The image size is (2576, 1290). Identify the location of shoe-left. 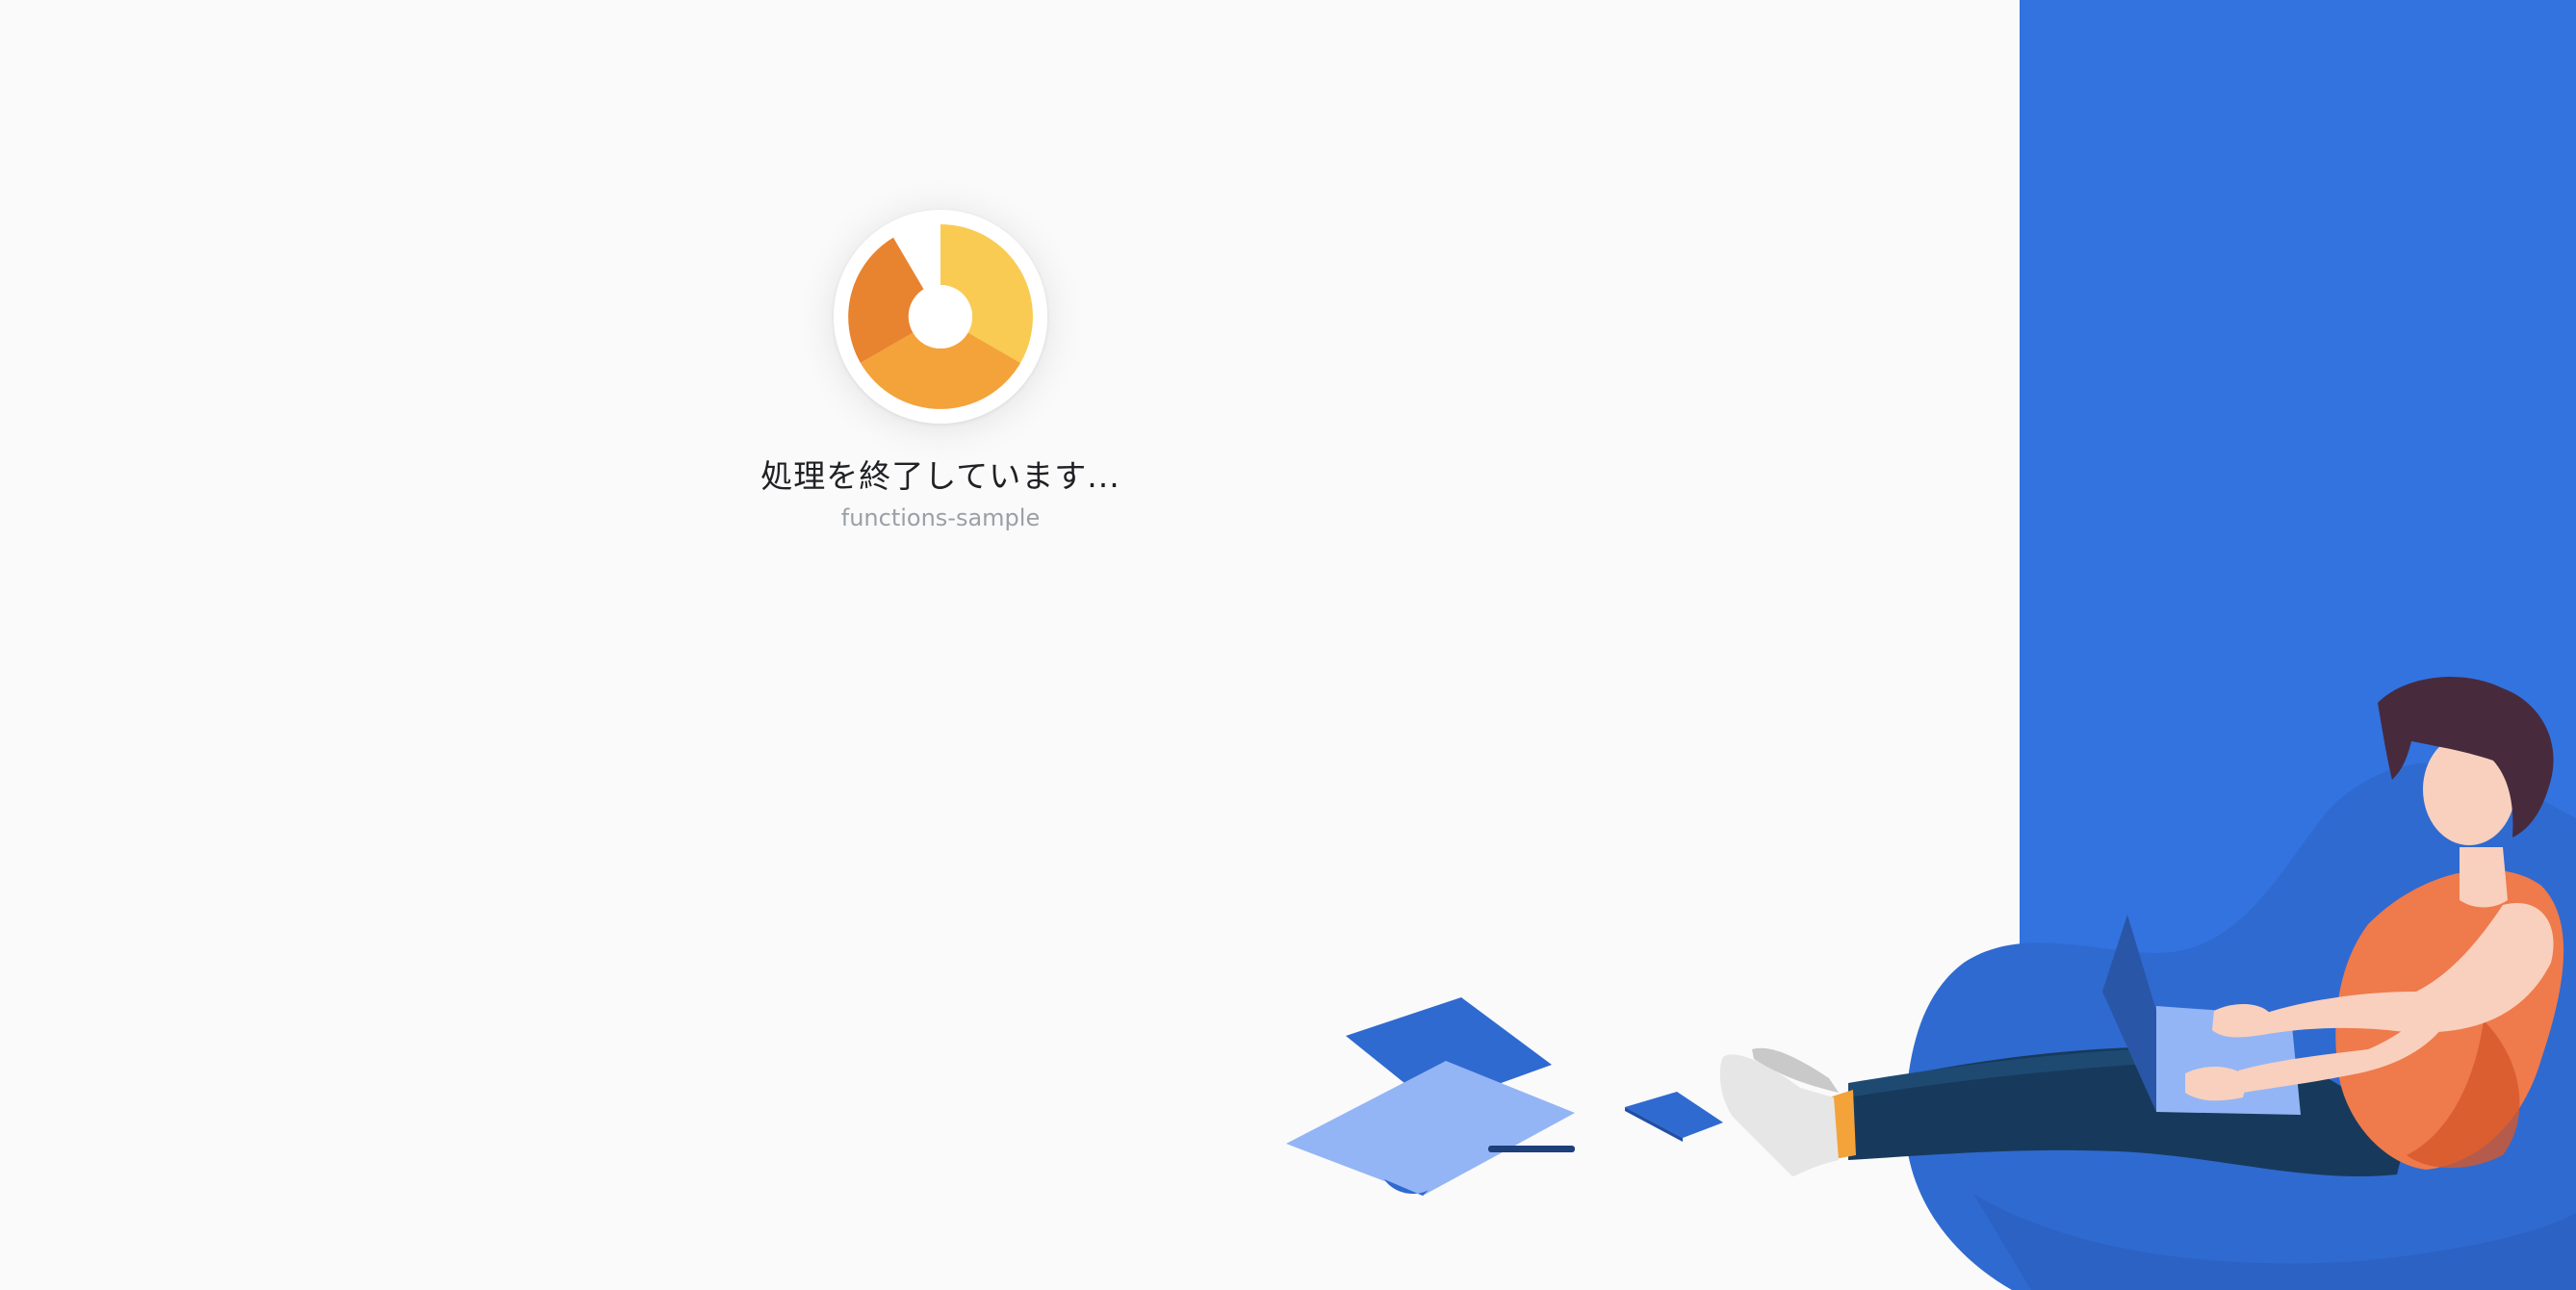
(1779, 1115).